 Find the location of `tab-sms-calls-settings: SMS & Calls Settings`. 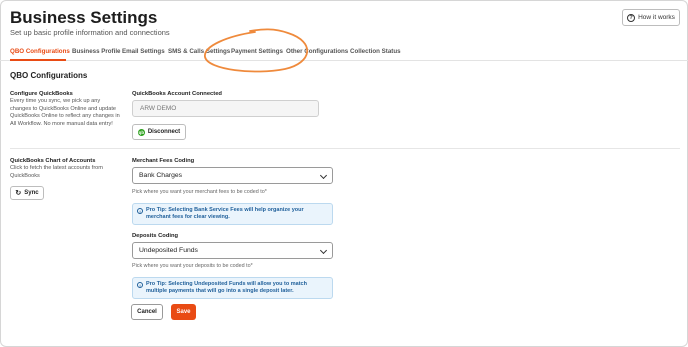

tab-sms-calls-settings: SMS & Calls Settings is located at coordinates (199, 51).